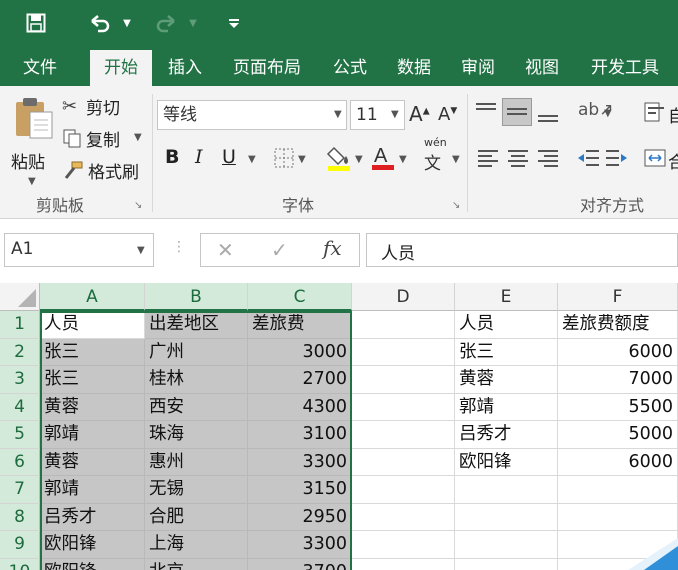 The width and height of the screenshot is (678, 570). What do you see at coordinates (300, 297) in the screenshot?
I see `column-header-c: C` at bounding box center [300, 297].